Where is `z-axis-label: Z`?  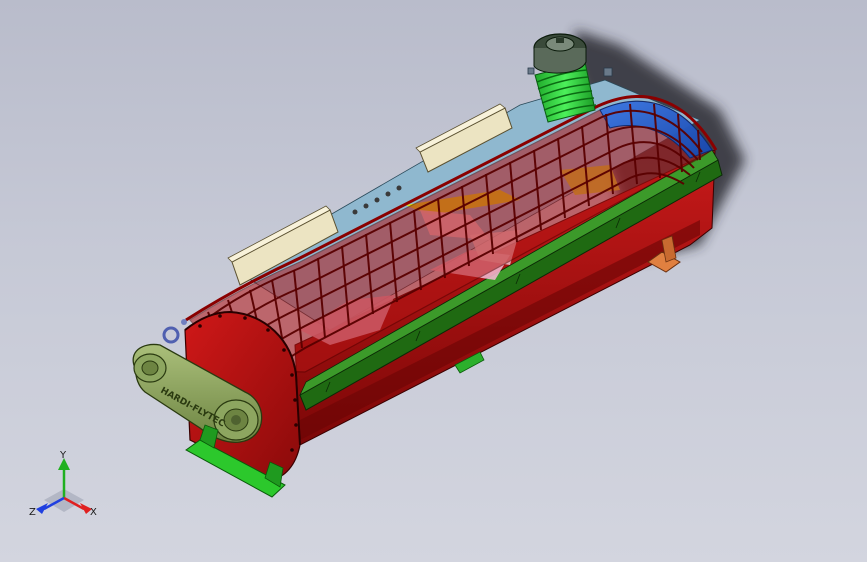
z-axis-label: Z is located at coordinates (32, 512).